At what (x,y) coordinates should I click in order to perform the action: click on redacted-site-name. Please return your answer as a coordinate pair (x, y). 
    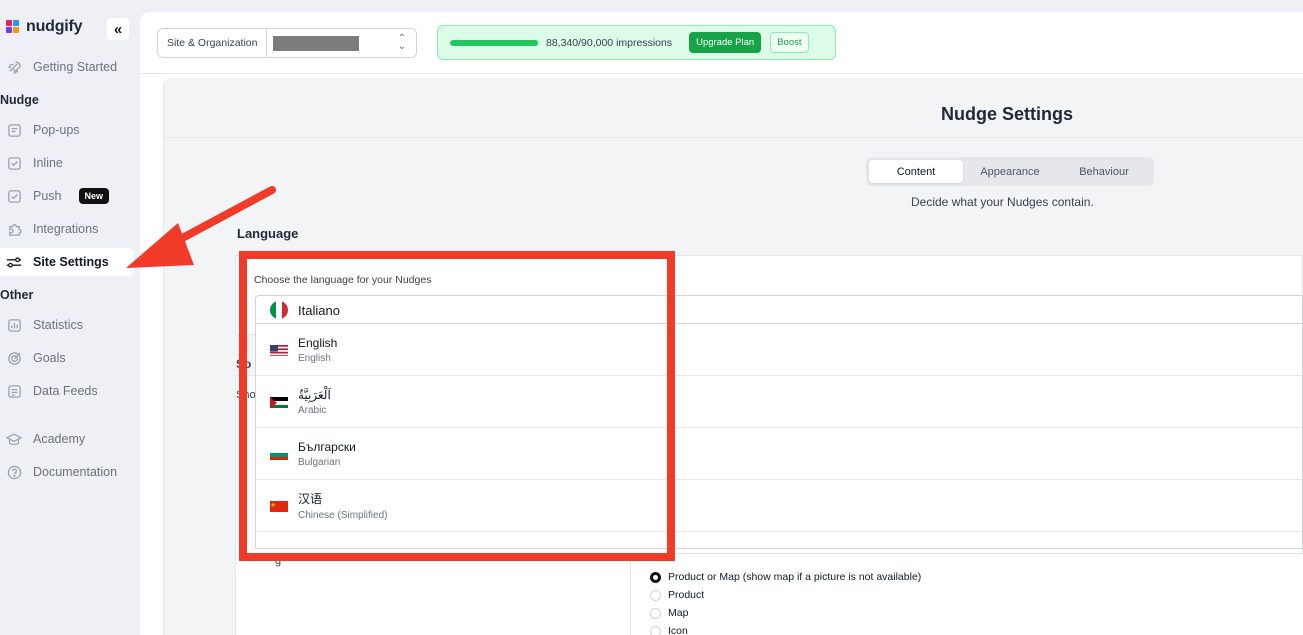
    Looking at the image, I should click on (316, 43).